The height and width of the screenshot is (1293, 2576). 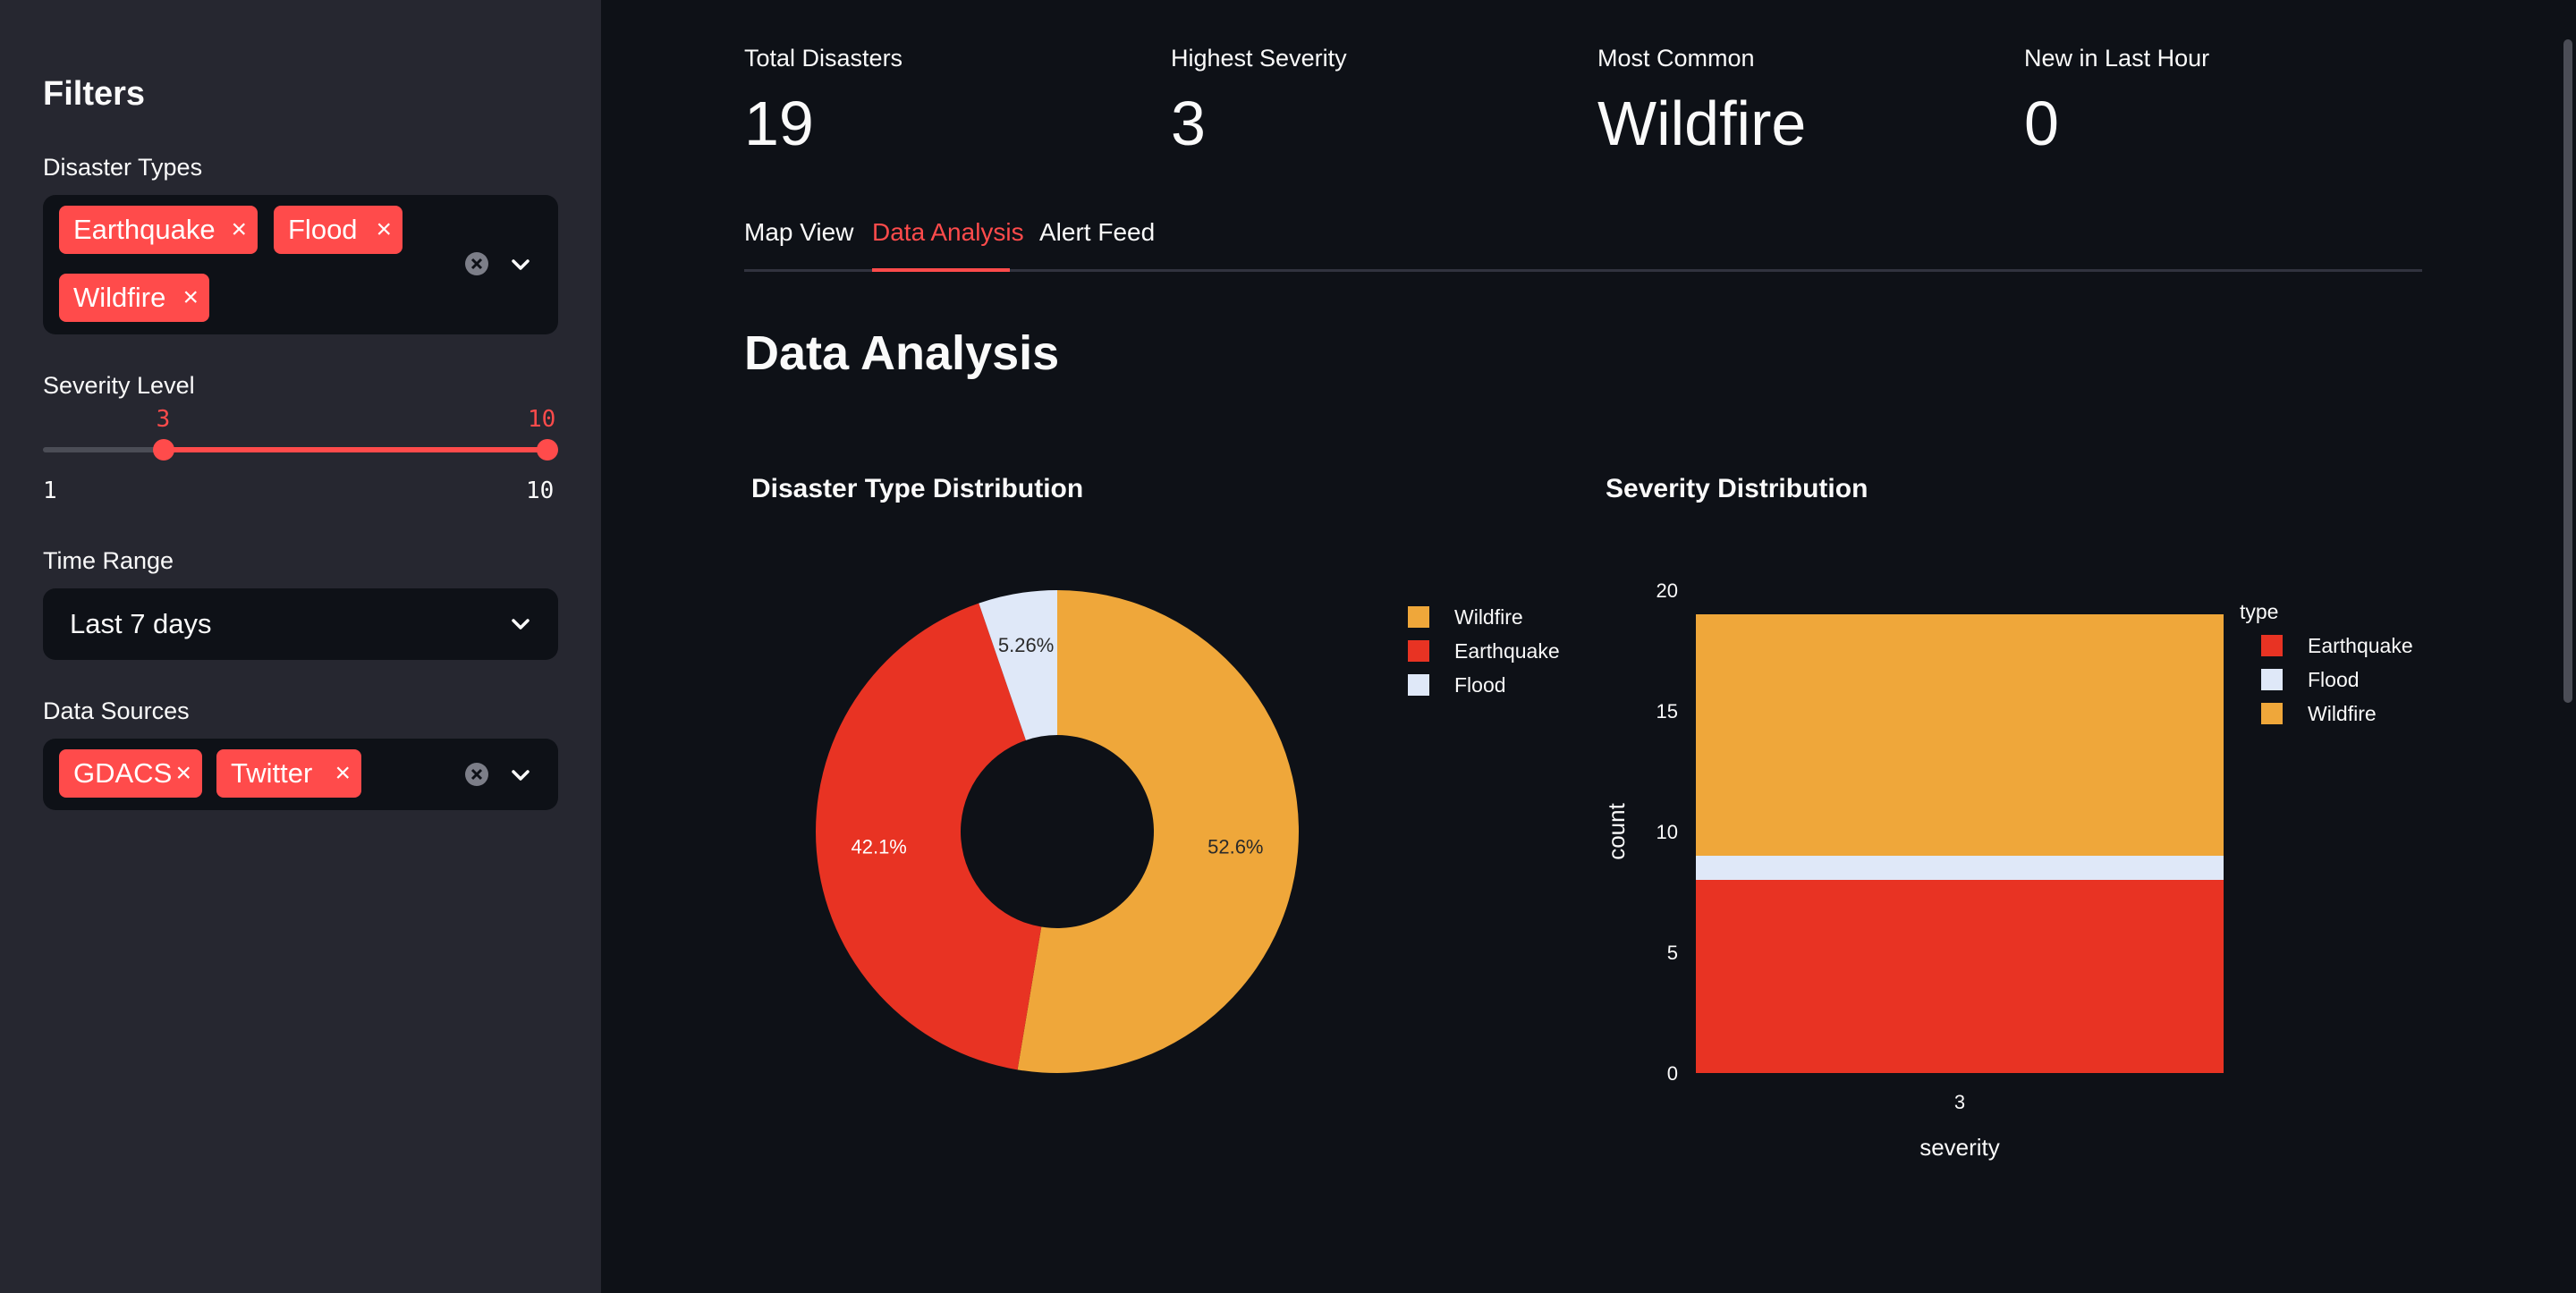 I want to click on x-tick-label: 3, so click(x=1959, y=1102).